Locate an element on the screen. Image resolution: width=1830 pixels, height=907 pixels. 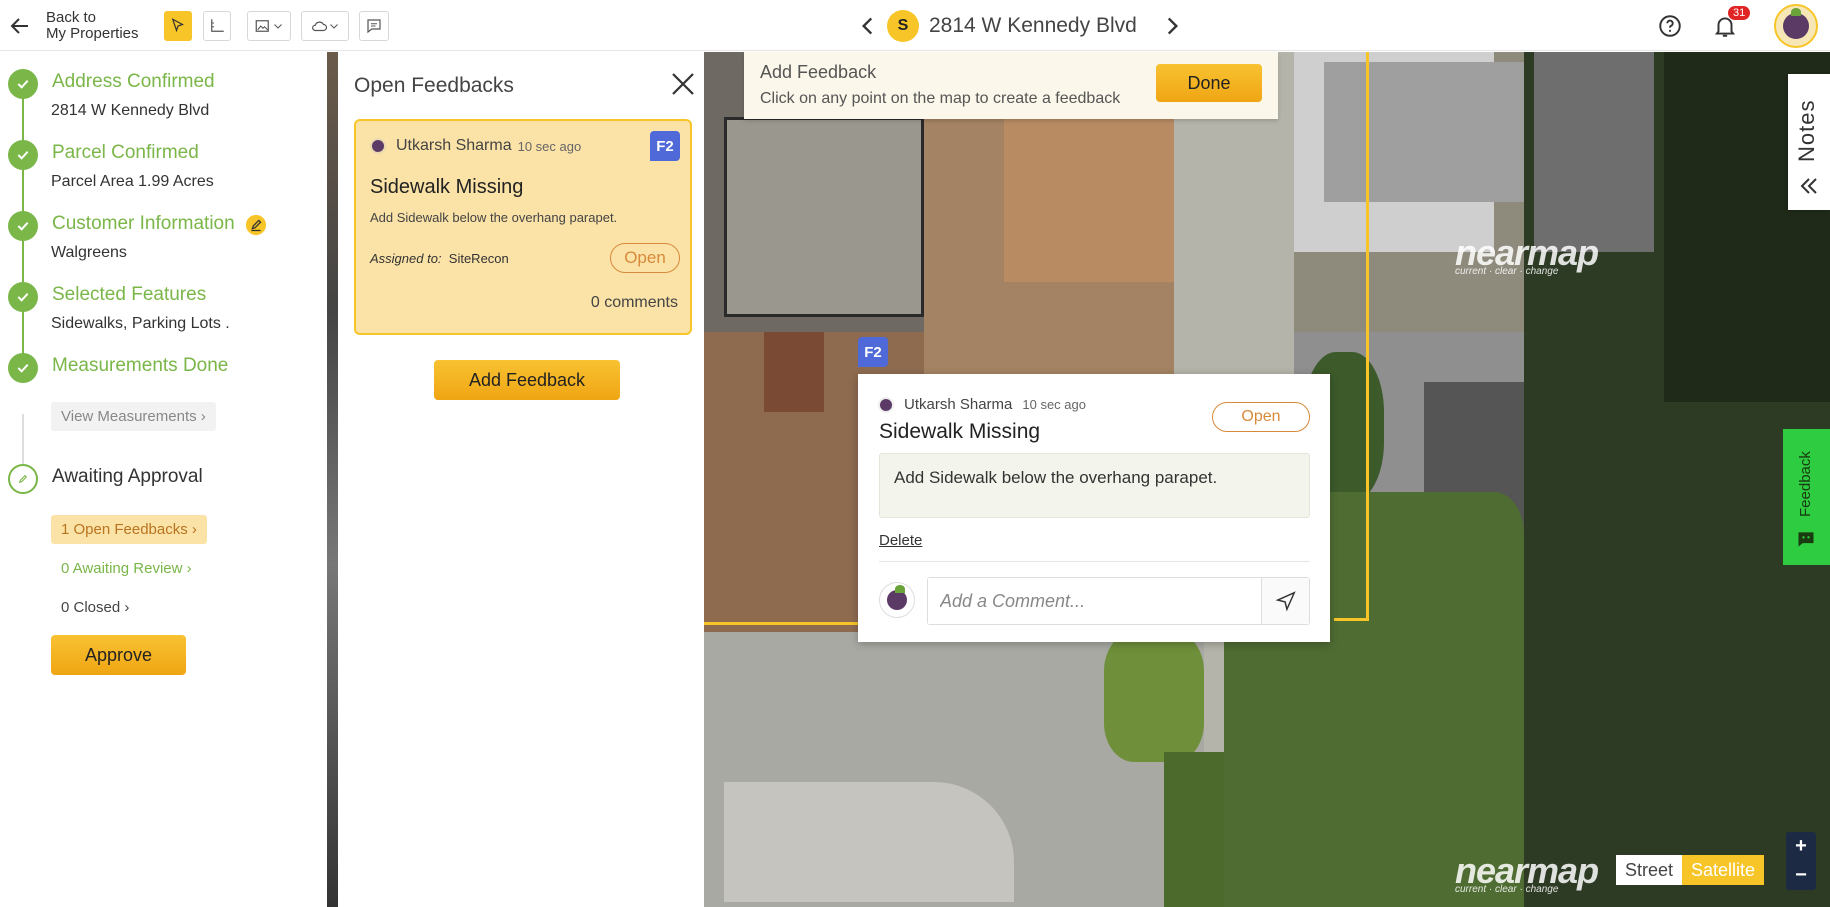
comment-box is located at coordinates (1118, 601).